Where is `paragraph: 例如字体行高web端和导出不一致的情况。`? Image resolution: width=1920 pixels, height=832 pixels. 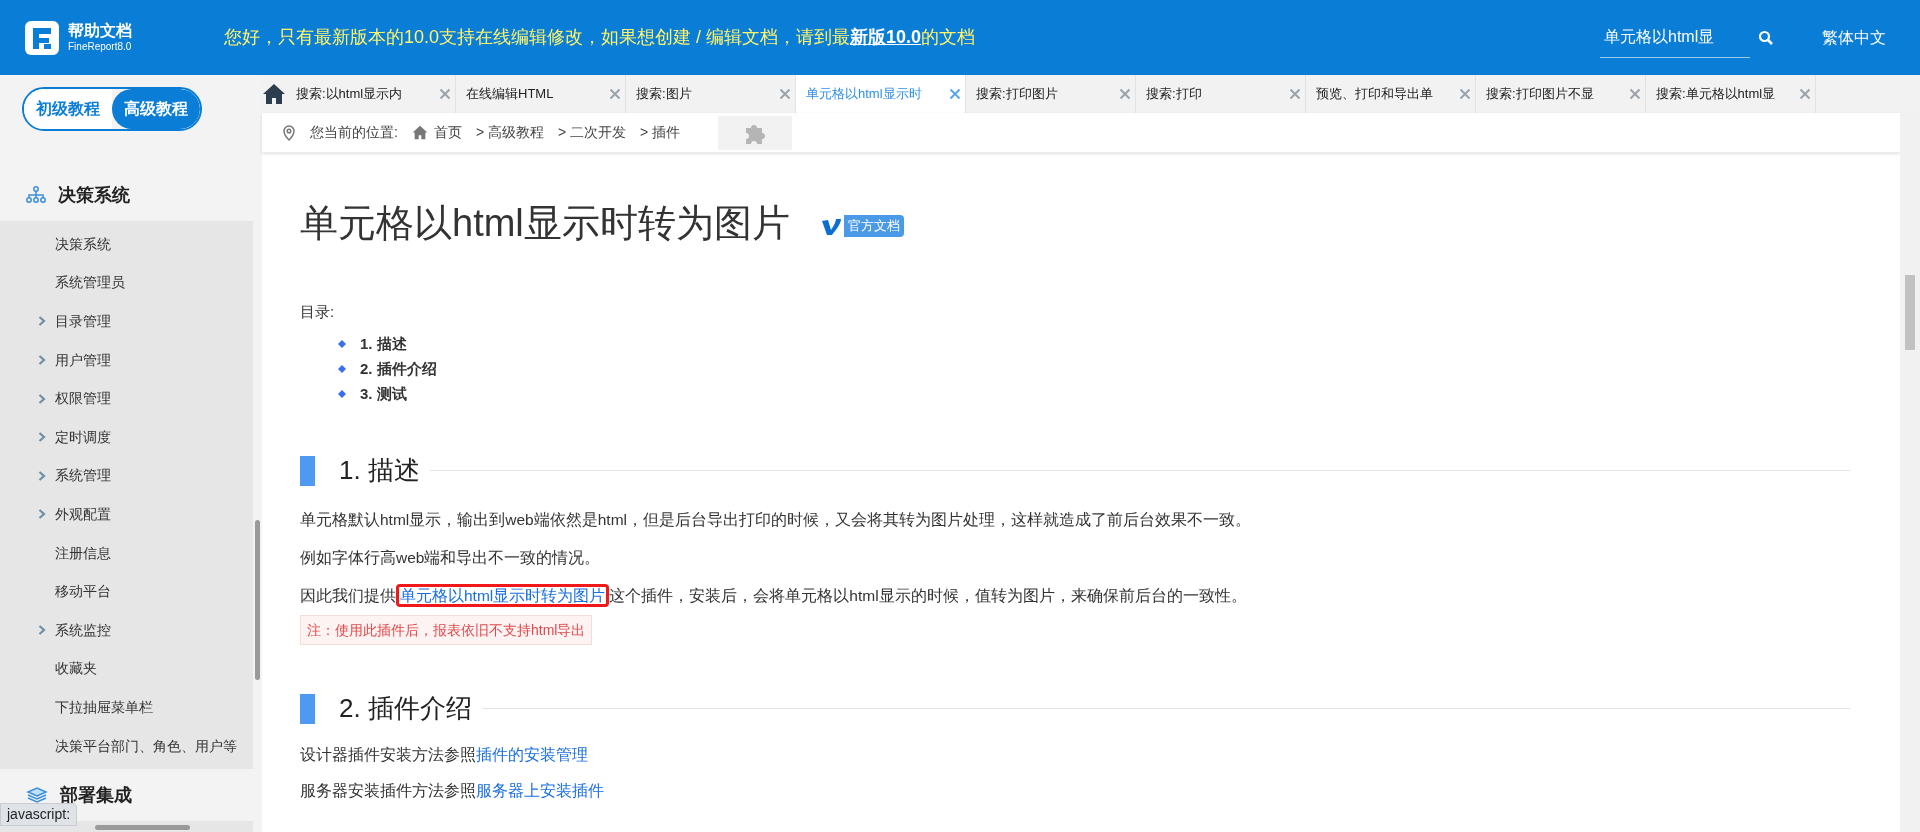
paragraph: 例如字体行高web端和导出不一致的情况。 is located at coordinates (451, 557).